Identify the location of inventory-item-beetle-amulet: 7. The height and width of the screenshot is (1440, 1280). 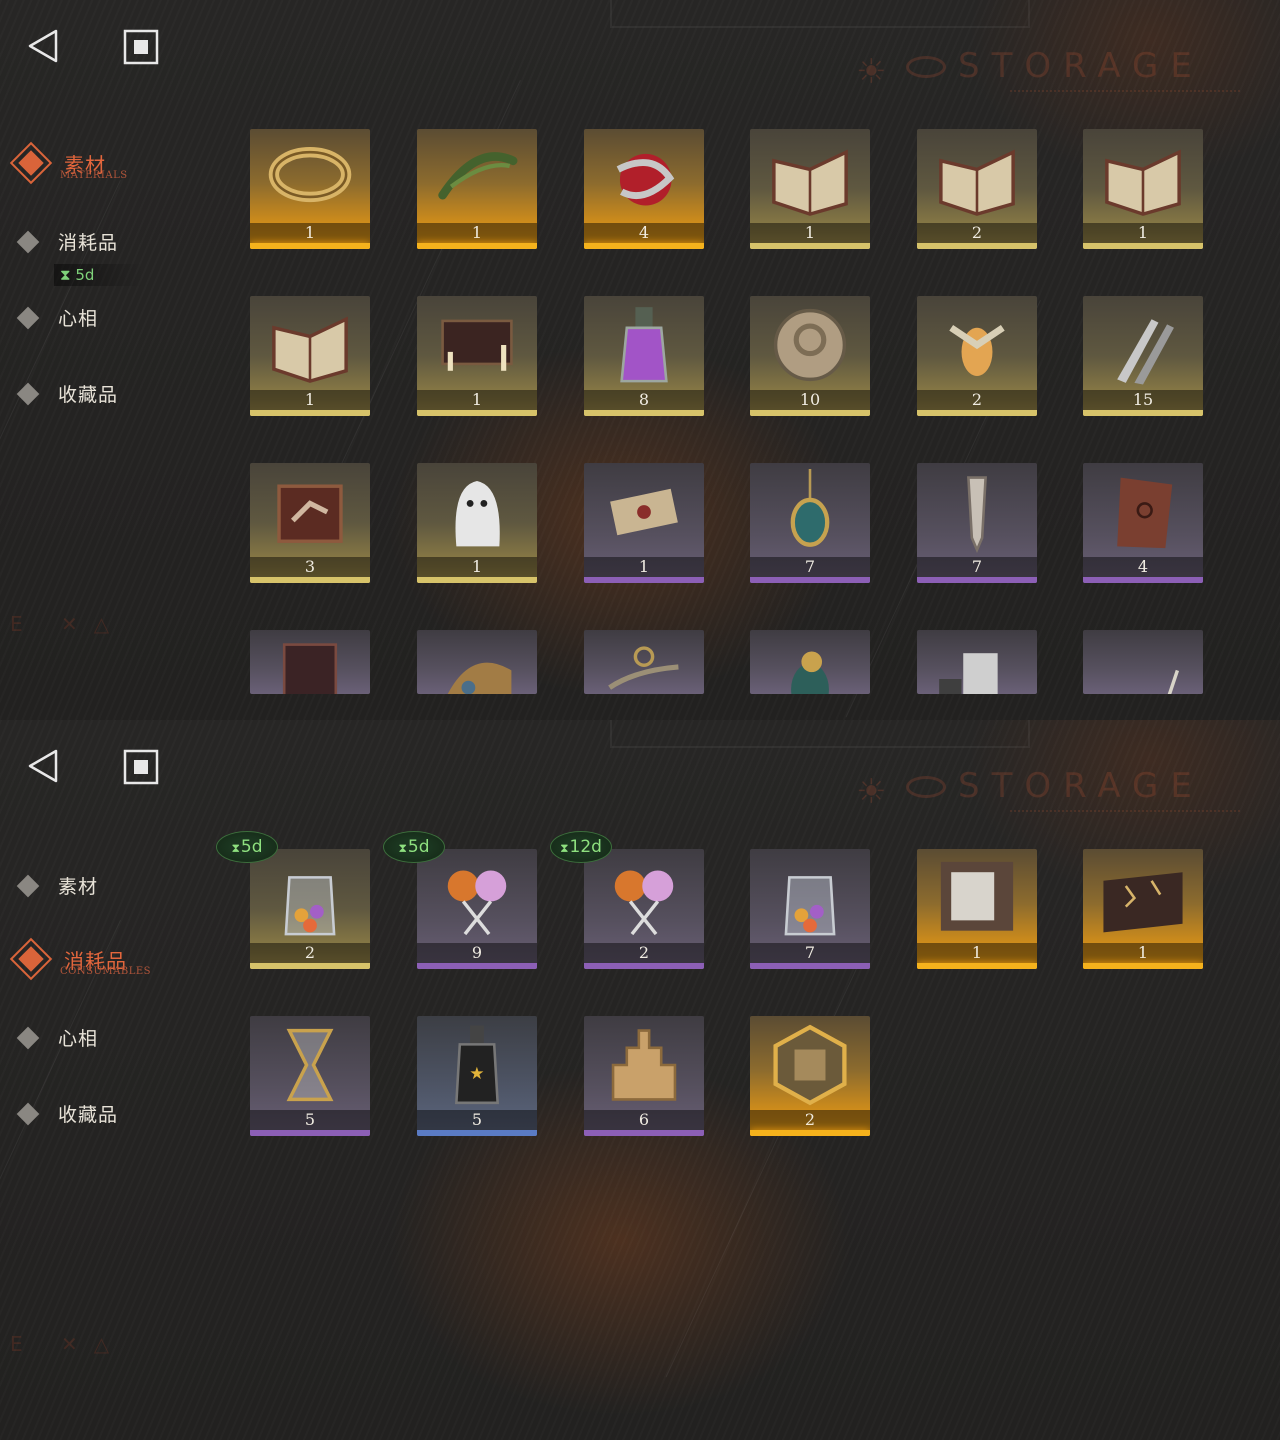
(810, 523).